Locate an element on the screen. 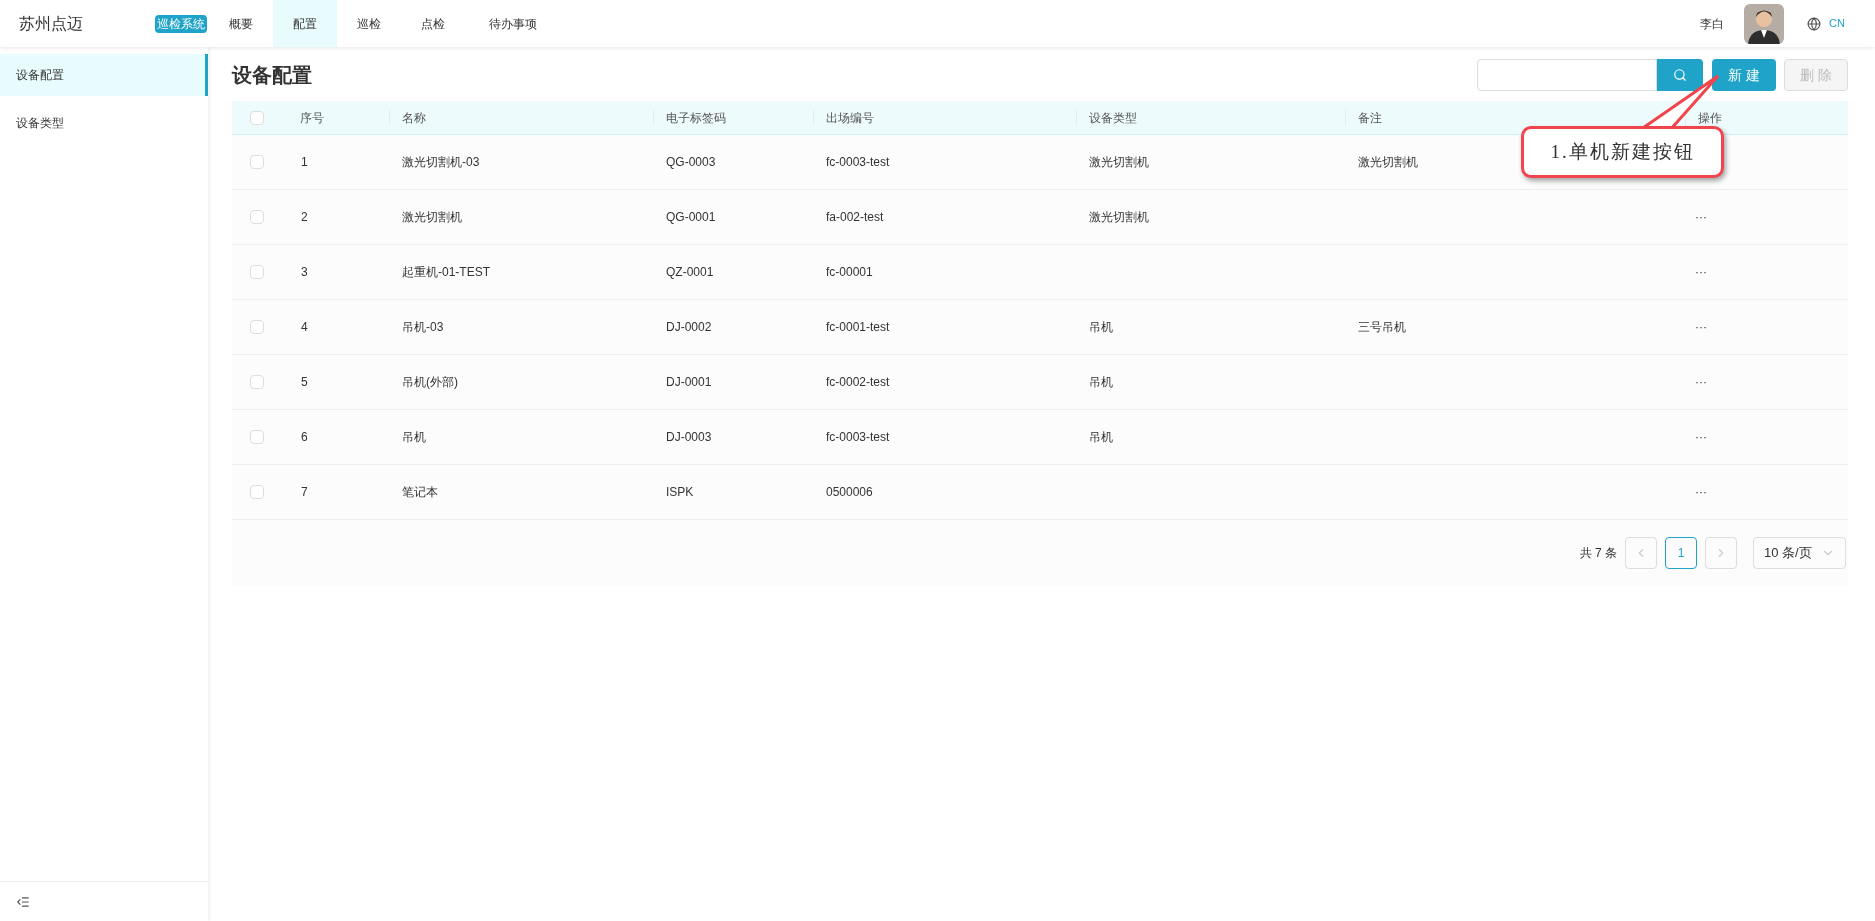 Image resolution: width=1875 pixels, height=921 pixels. collapse-icon is located at coordinates (23, 901).